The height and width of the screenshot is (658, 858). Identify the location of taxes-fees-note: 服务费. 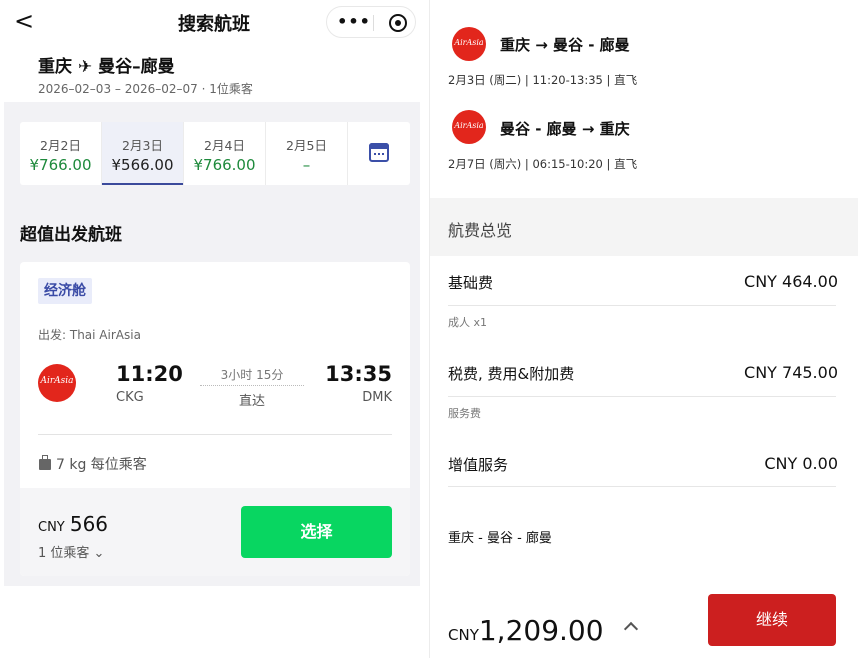
(464, 413).